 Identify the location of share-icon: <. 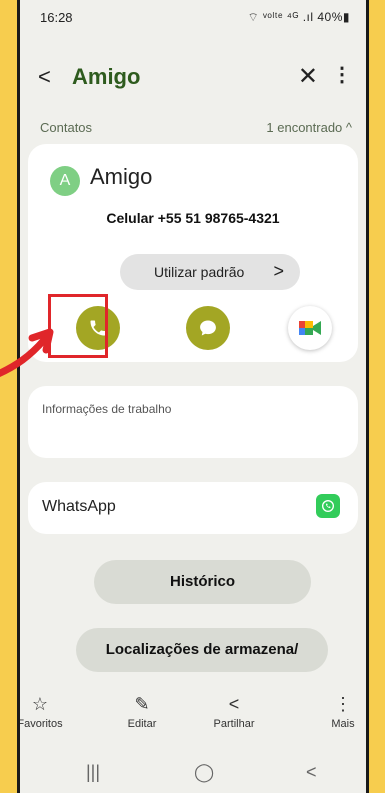
(234, 704).